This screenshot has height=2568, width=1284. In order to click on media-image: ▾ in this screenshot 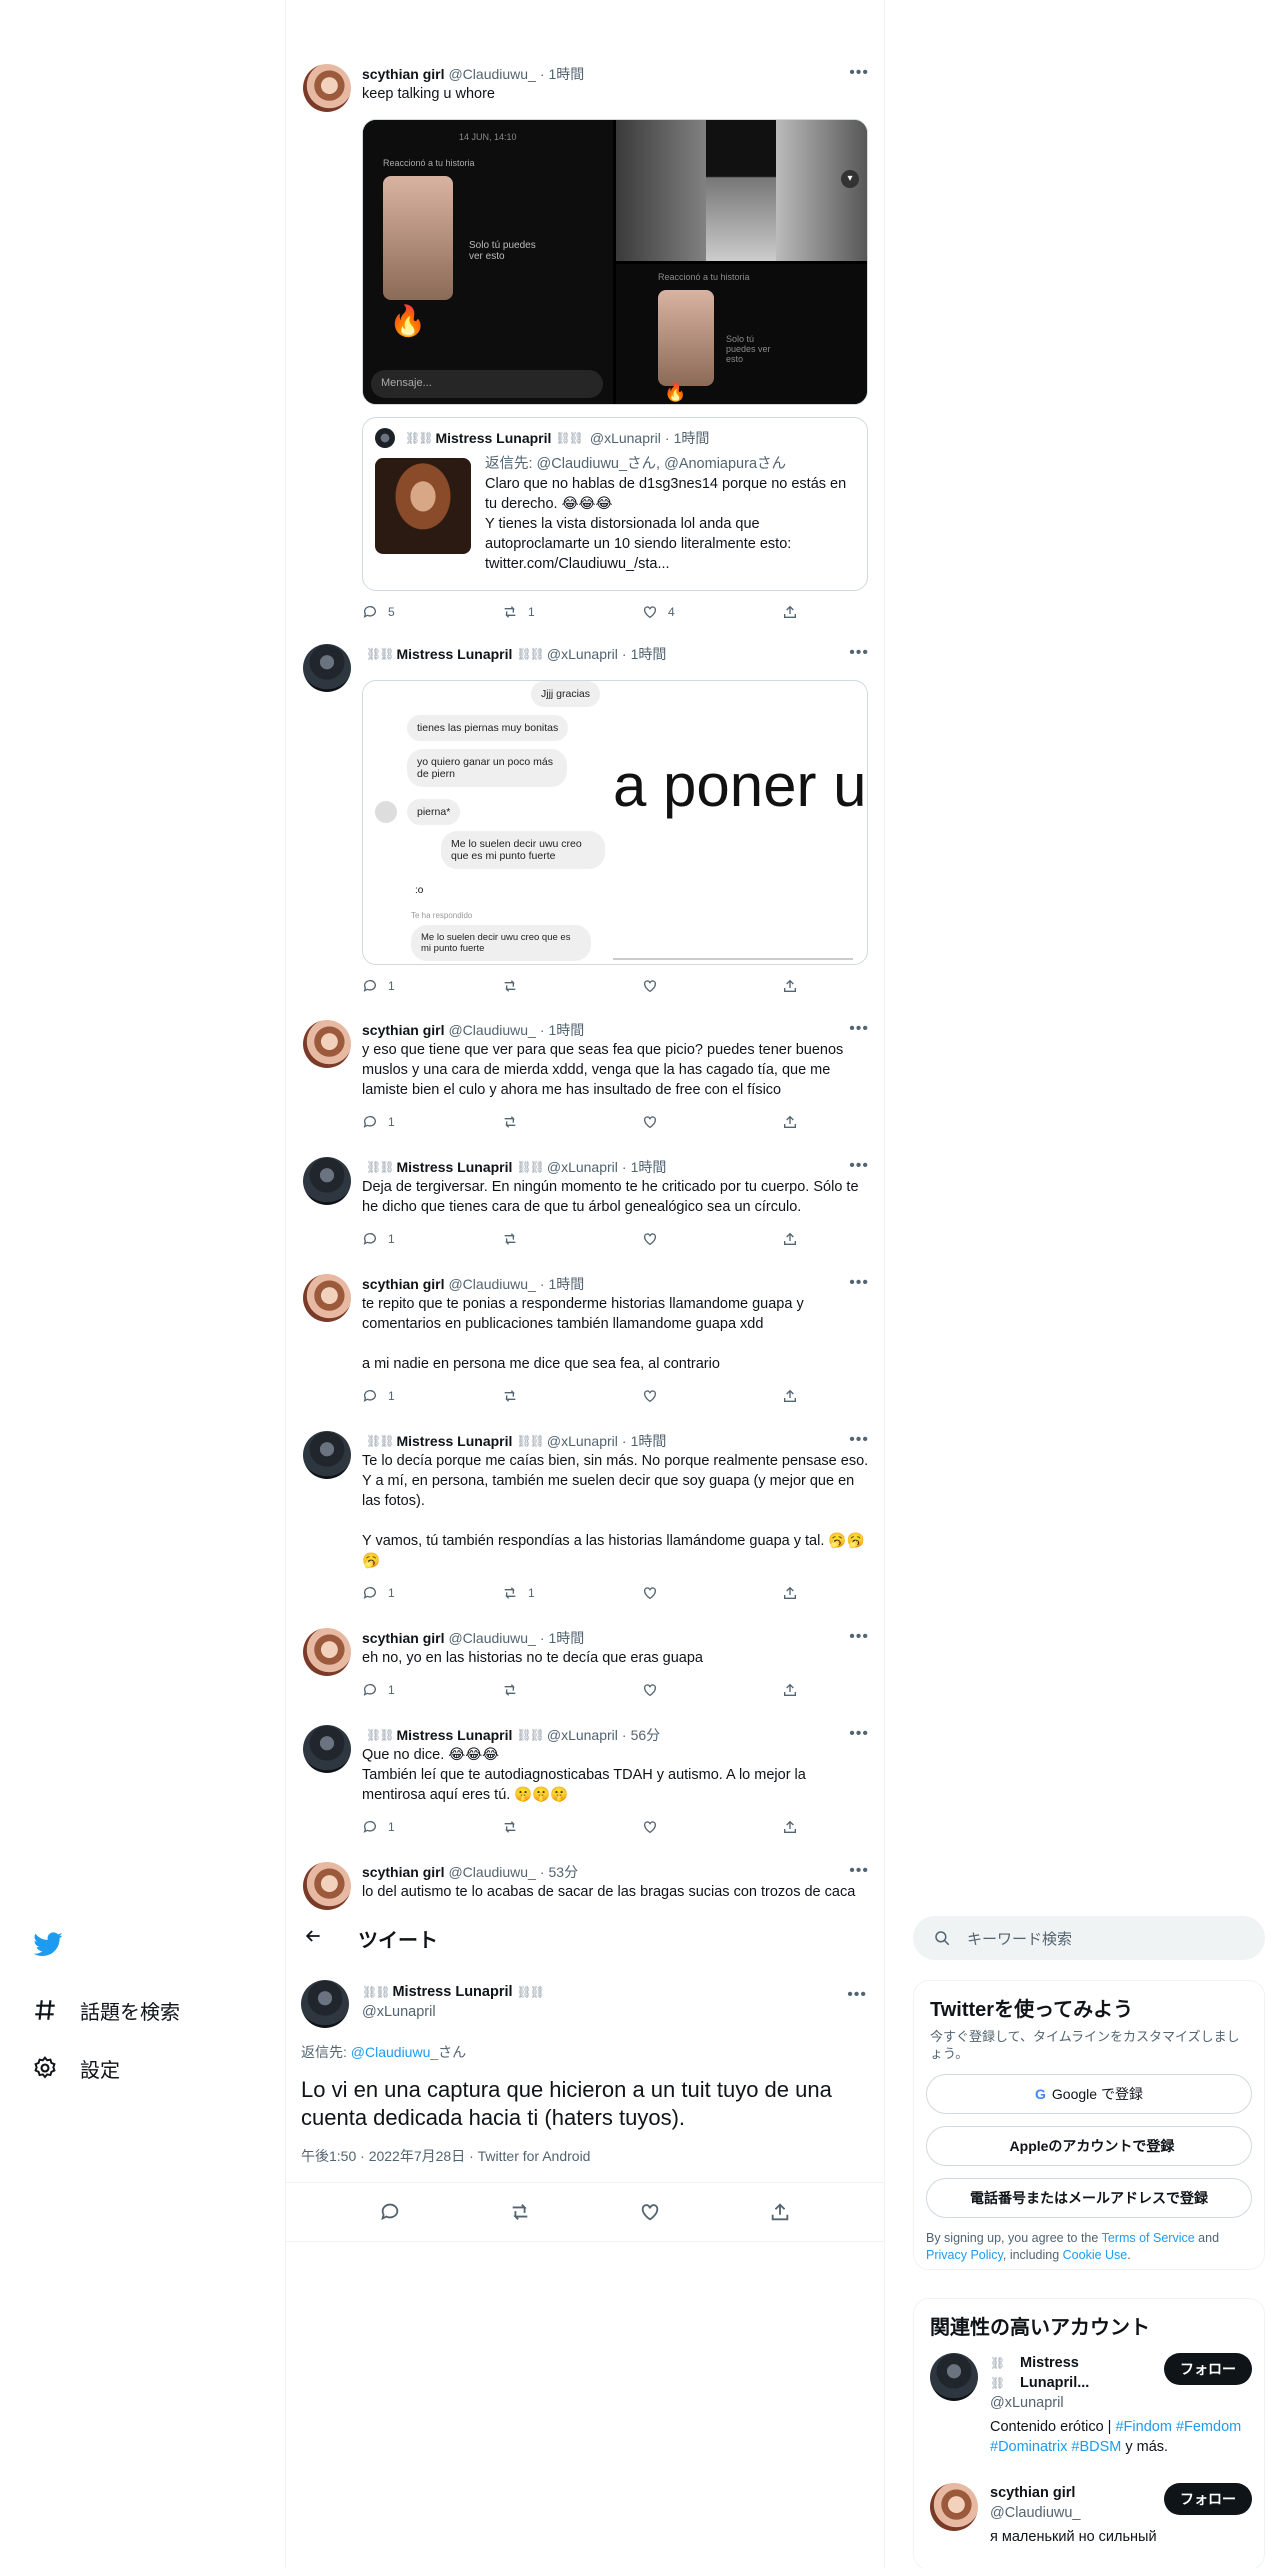, I will do `click(741, 190)`.